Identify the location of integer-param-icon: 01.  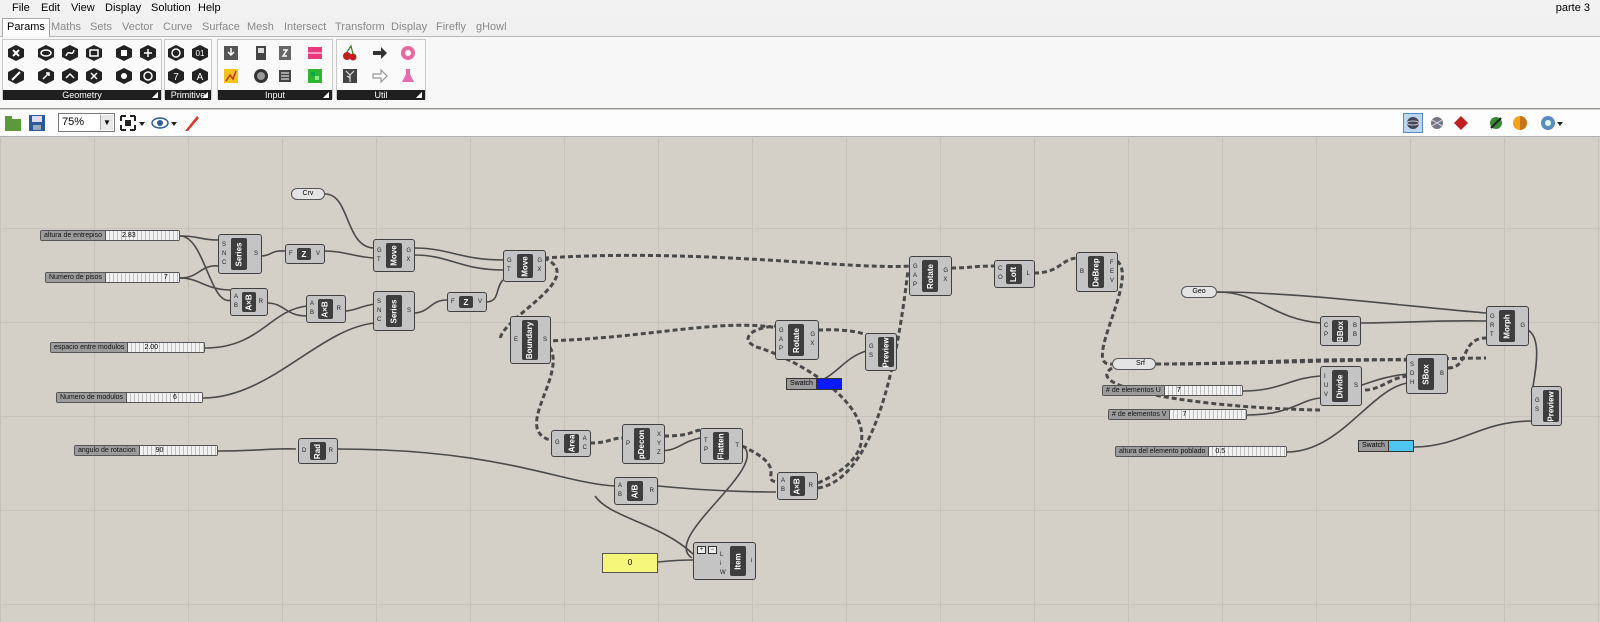
(200, 53).